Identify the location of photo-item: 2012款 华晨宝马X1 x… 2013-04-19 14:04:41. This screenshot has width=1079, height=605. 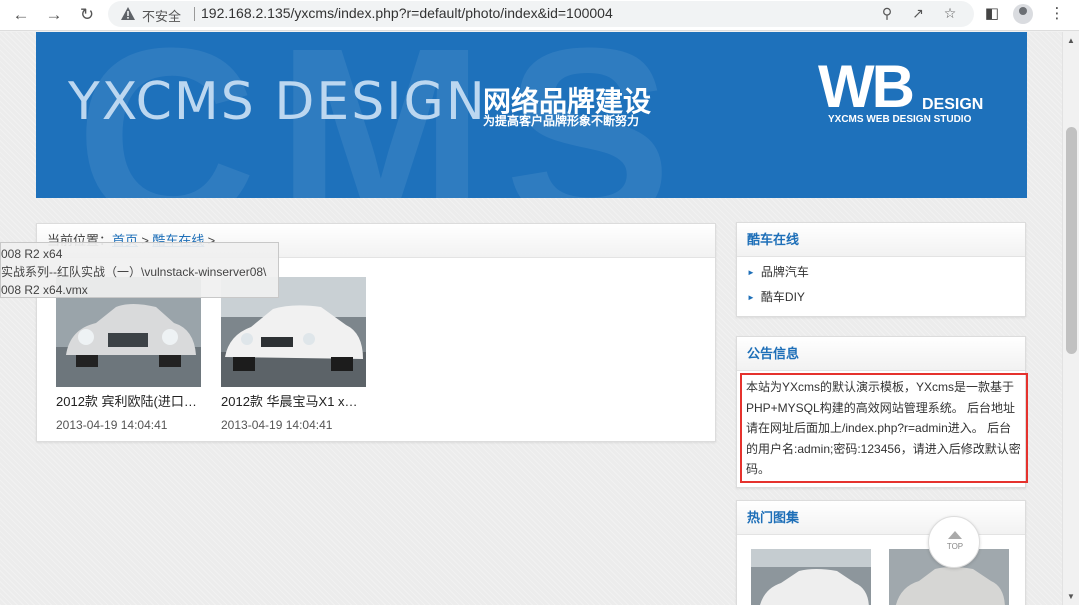
(296, 354).